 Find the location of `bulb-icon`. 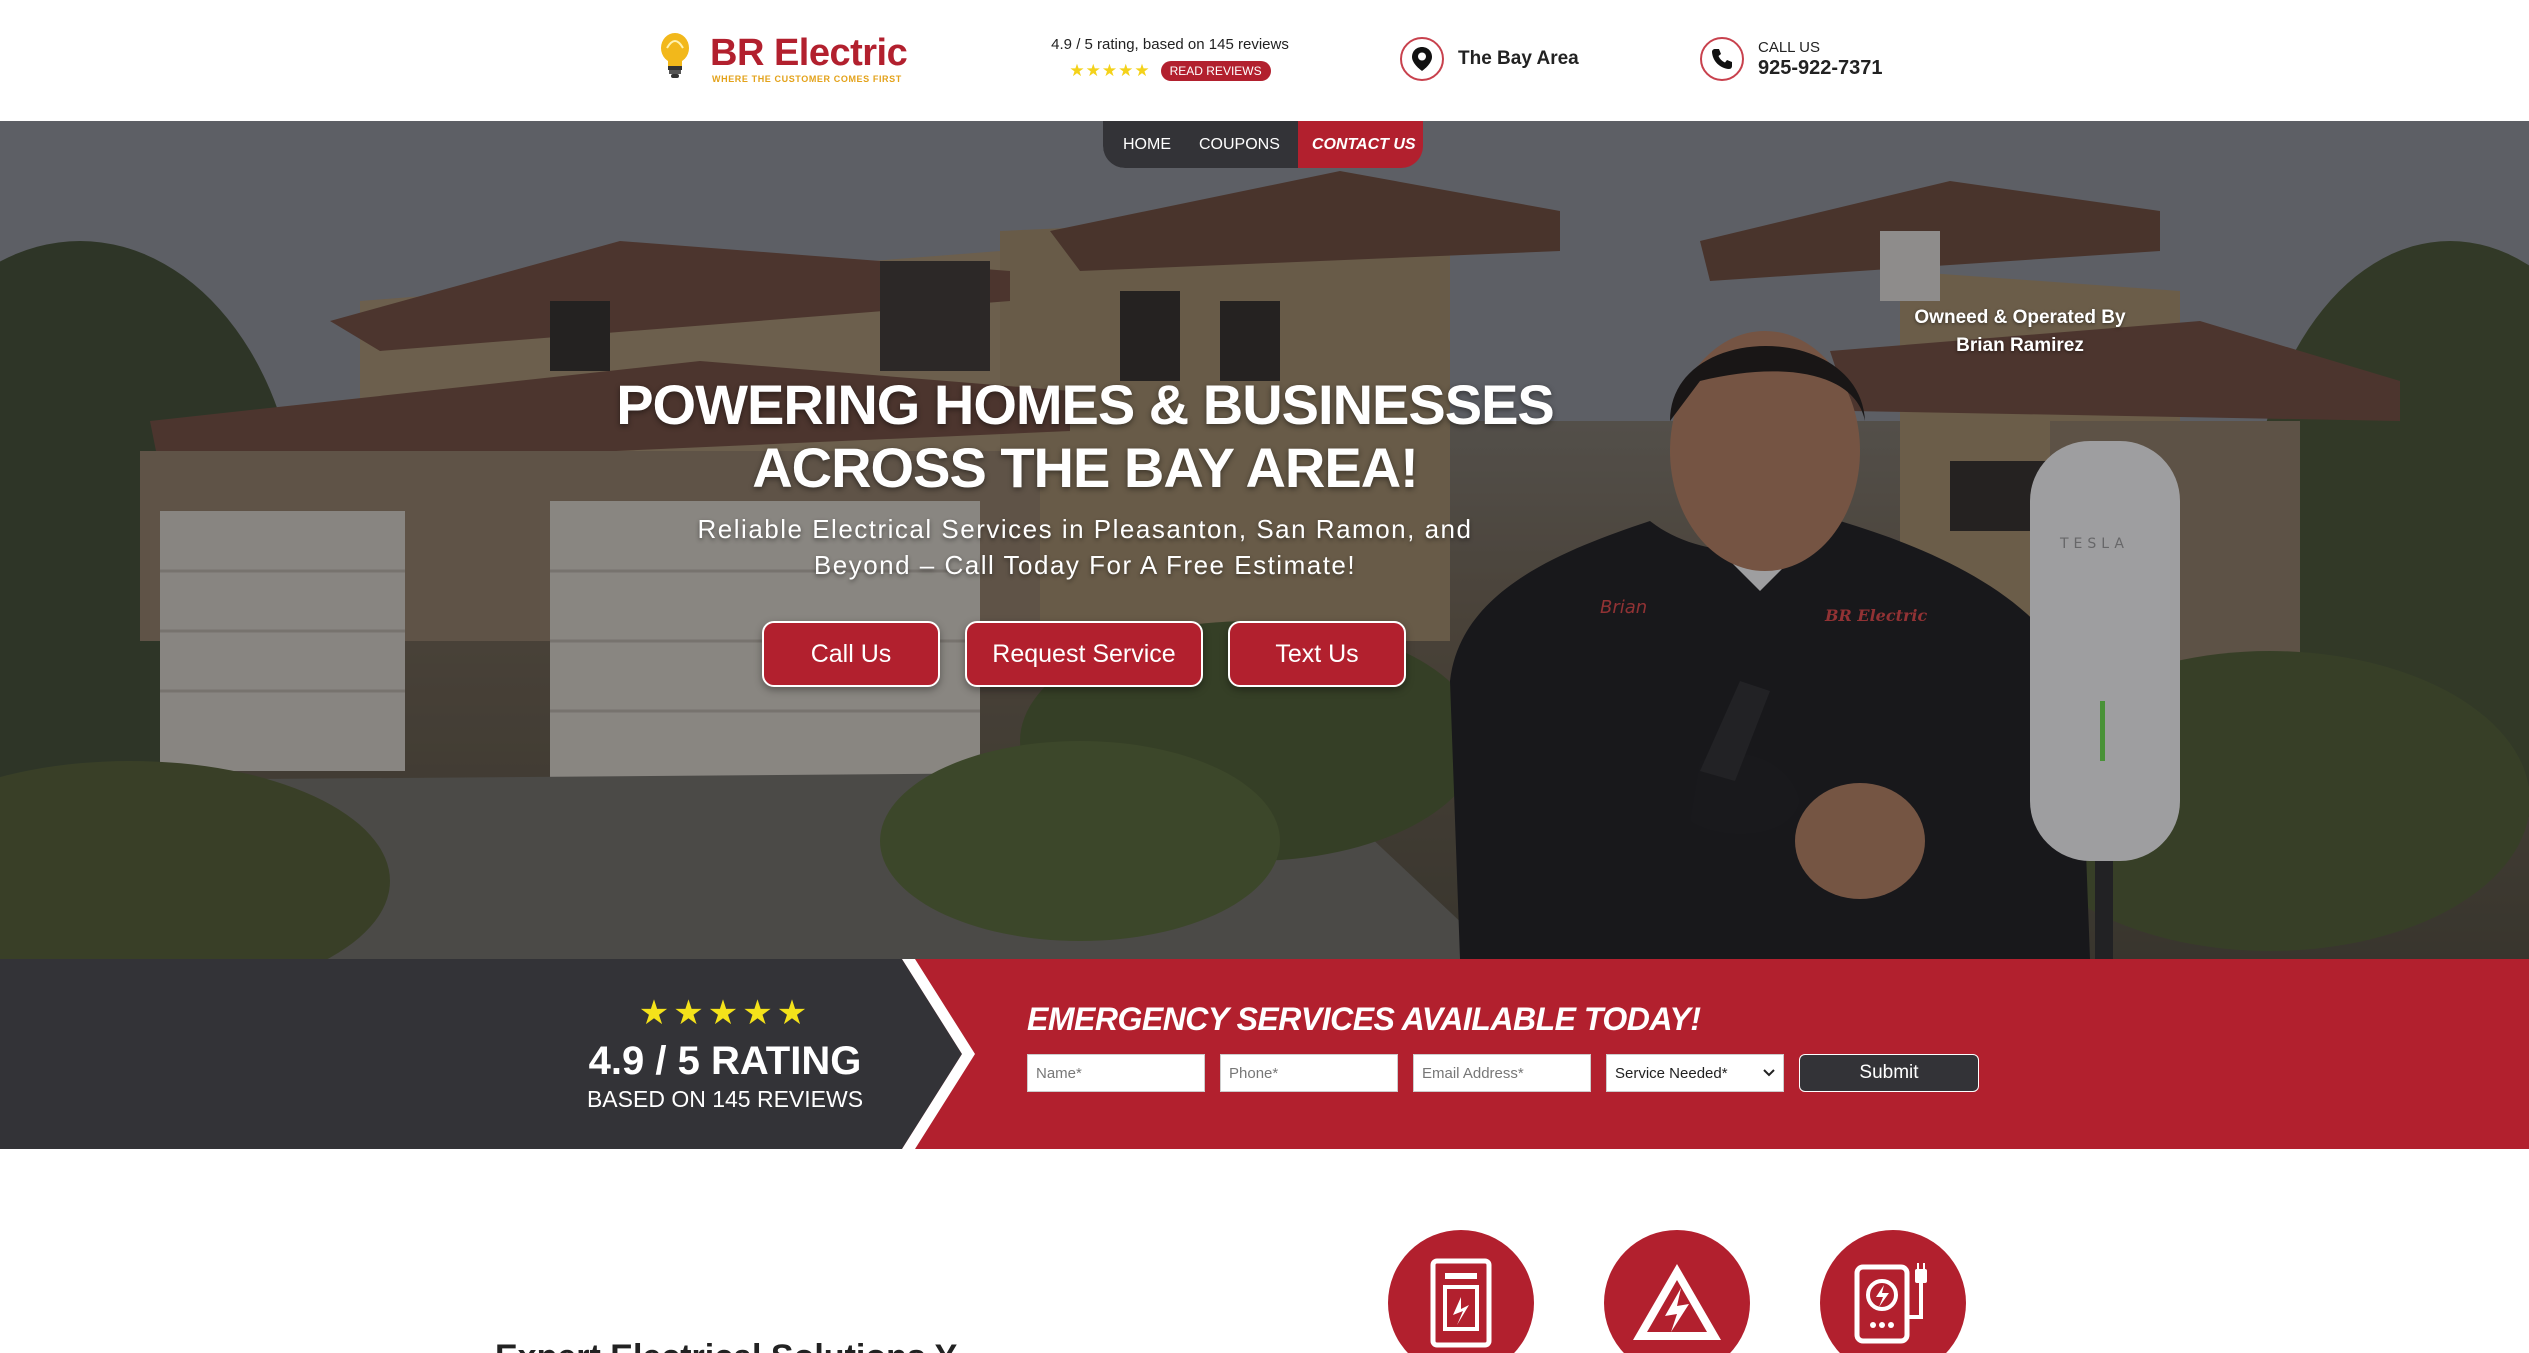

bulb-icon is located at coordinates (675, 55).